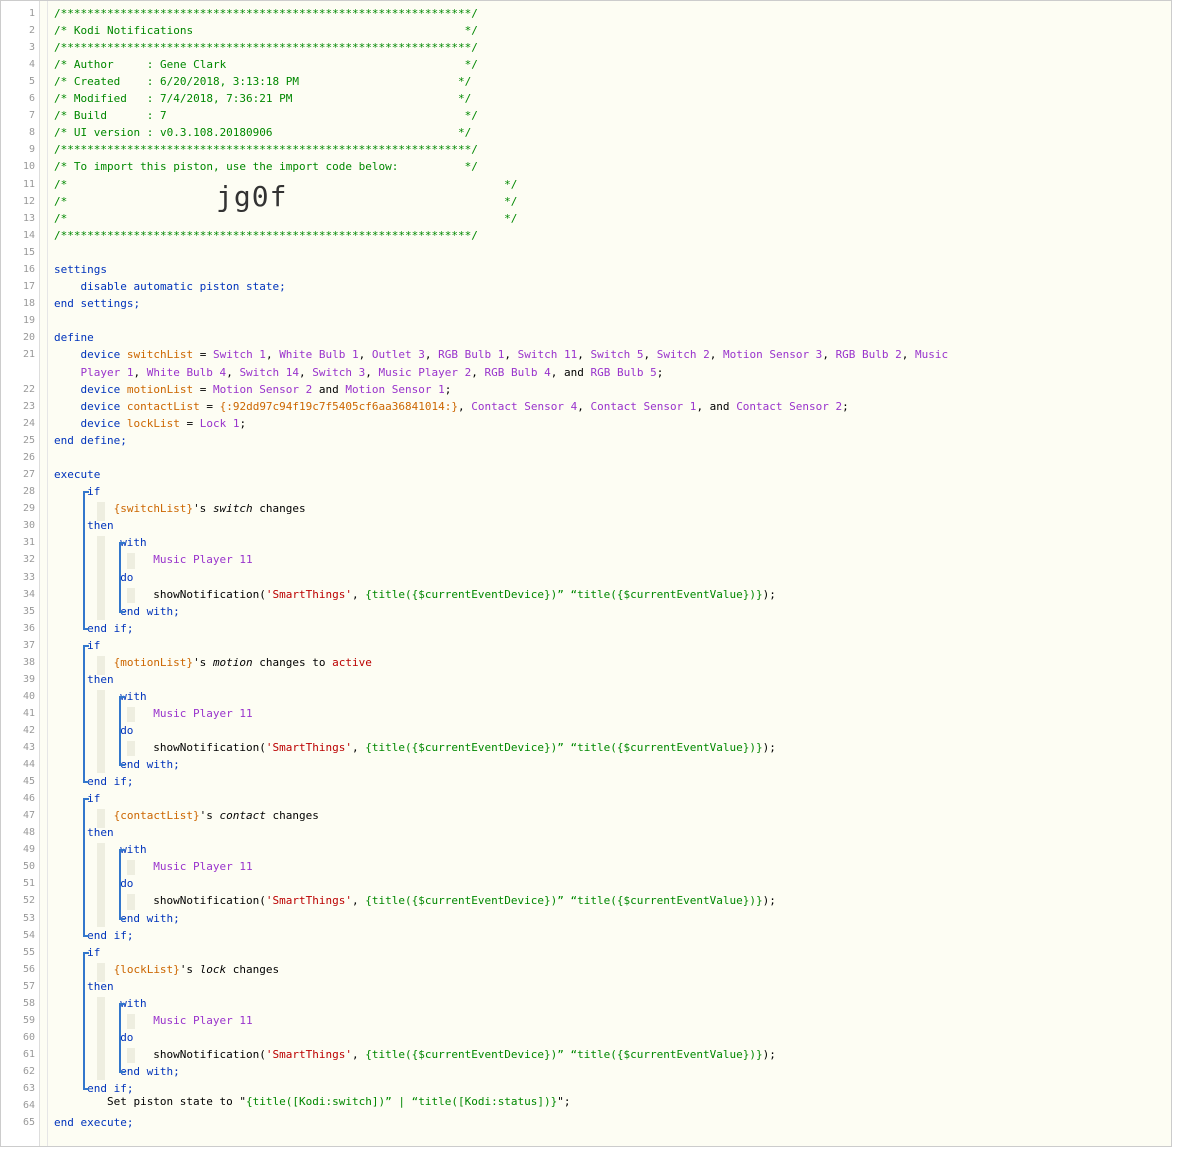 The image size is (1178, 1152). What do you see at coordinates (28, 286) in the screenshot?
I see `line-number: 17` at bounding box center [28, 286].